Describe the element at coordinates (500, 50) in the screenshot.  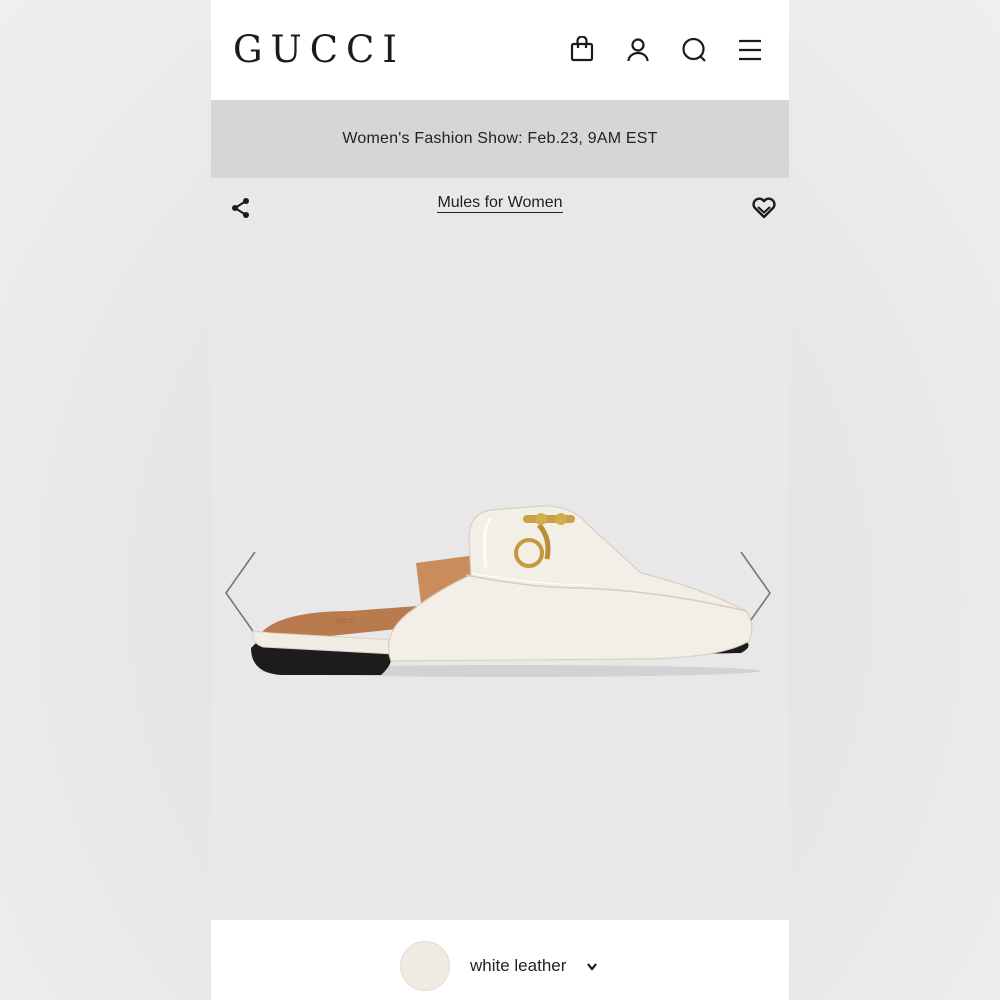
I see `site-header: GUCCI` at that location.